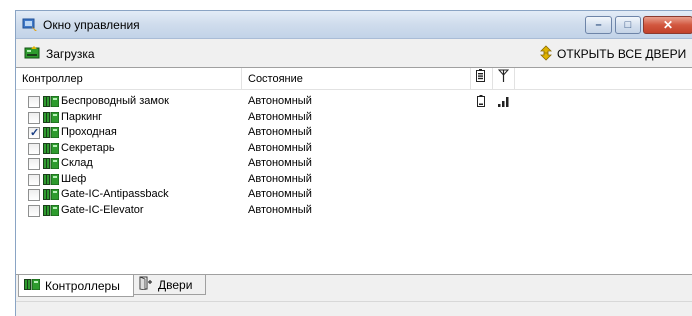 Image resolution: width=692 pixels, height=316 pixels. What do you see at coordinates (546, 54) in the screenshot?
I see `open-doors-icon` at bounding box center [546, 54].